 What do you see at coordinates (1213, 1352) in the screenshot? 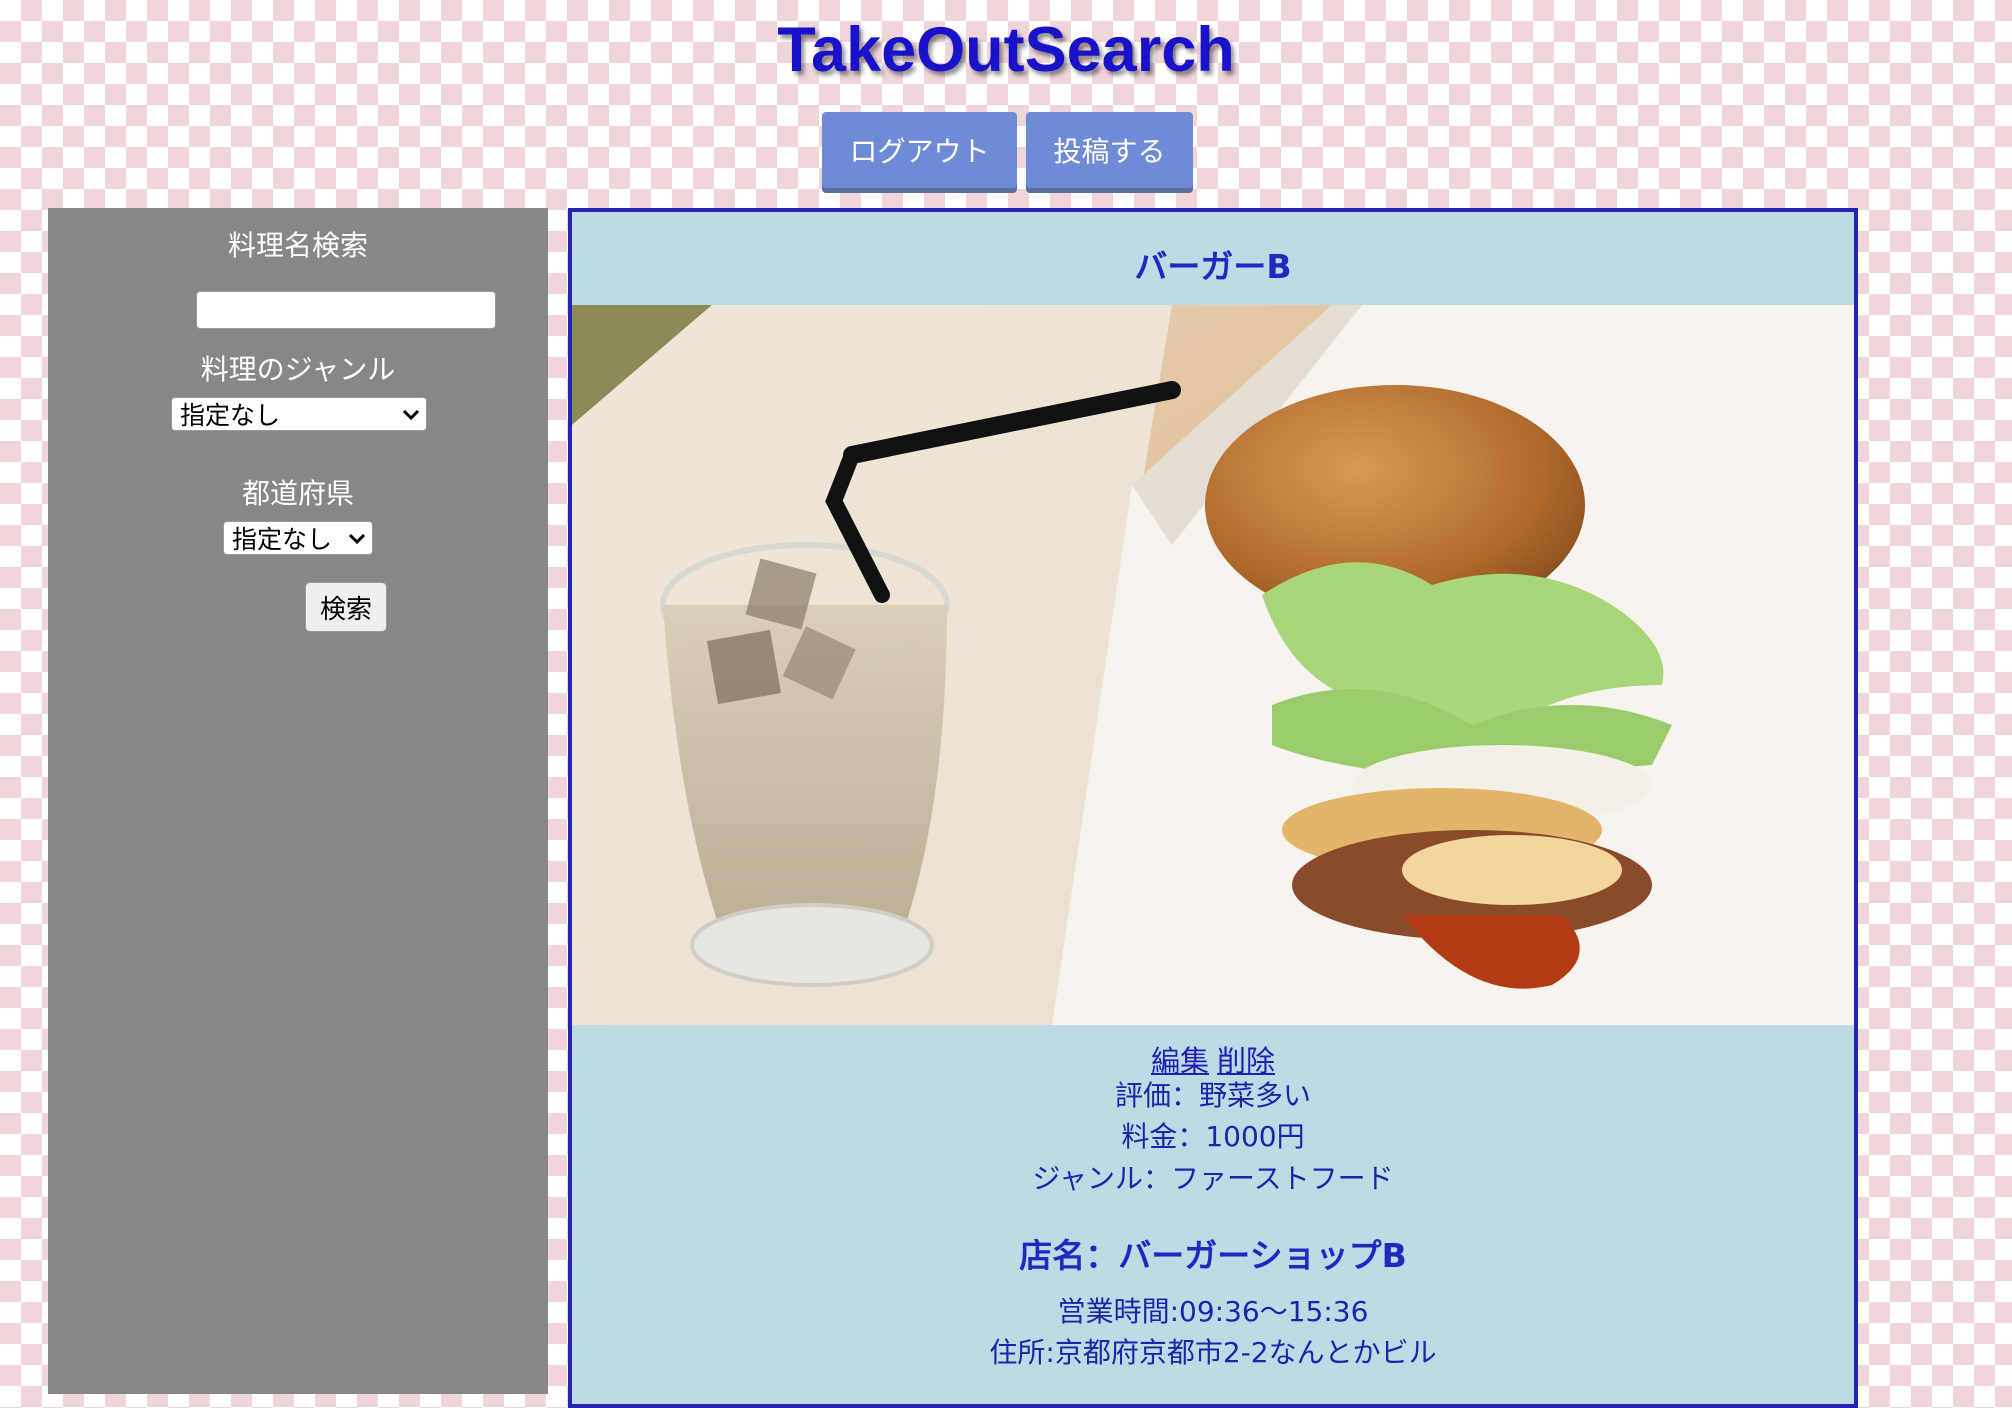
I see `address-text: 住所:京都府京都市2-2なんとかビル` at bounding box center [1213, 1352].